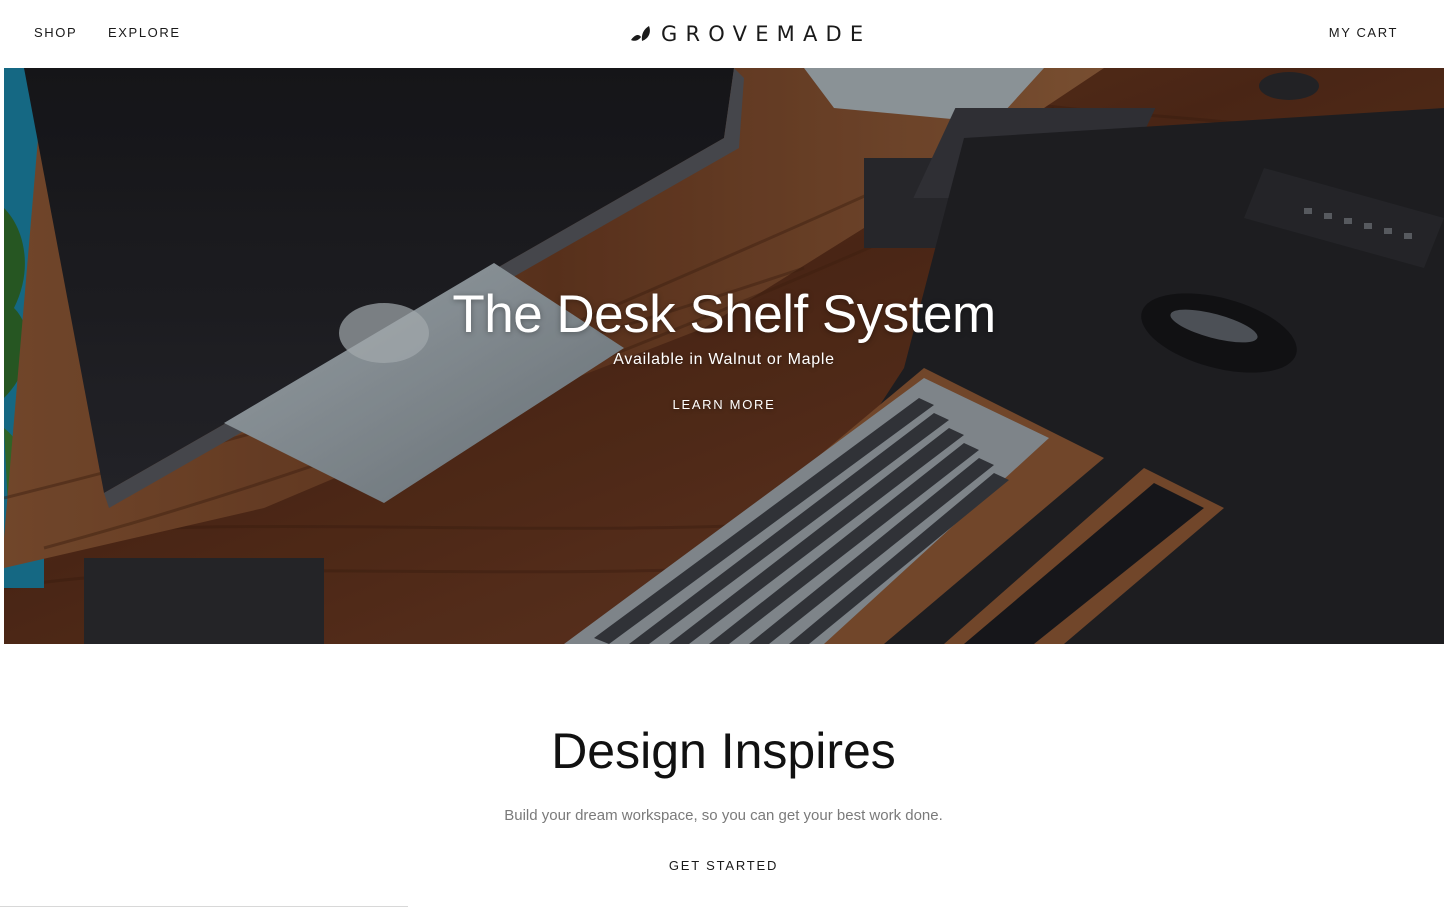 The image size is (1447, 908). Describe the element at coordinates (724, 404) in the screenshot. I see `learn-more-button: LEARN MORE` at that location.